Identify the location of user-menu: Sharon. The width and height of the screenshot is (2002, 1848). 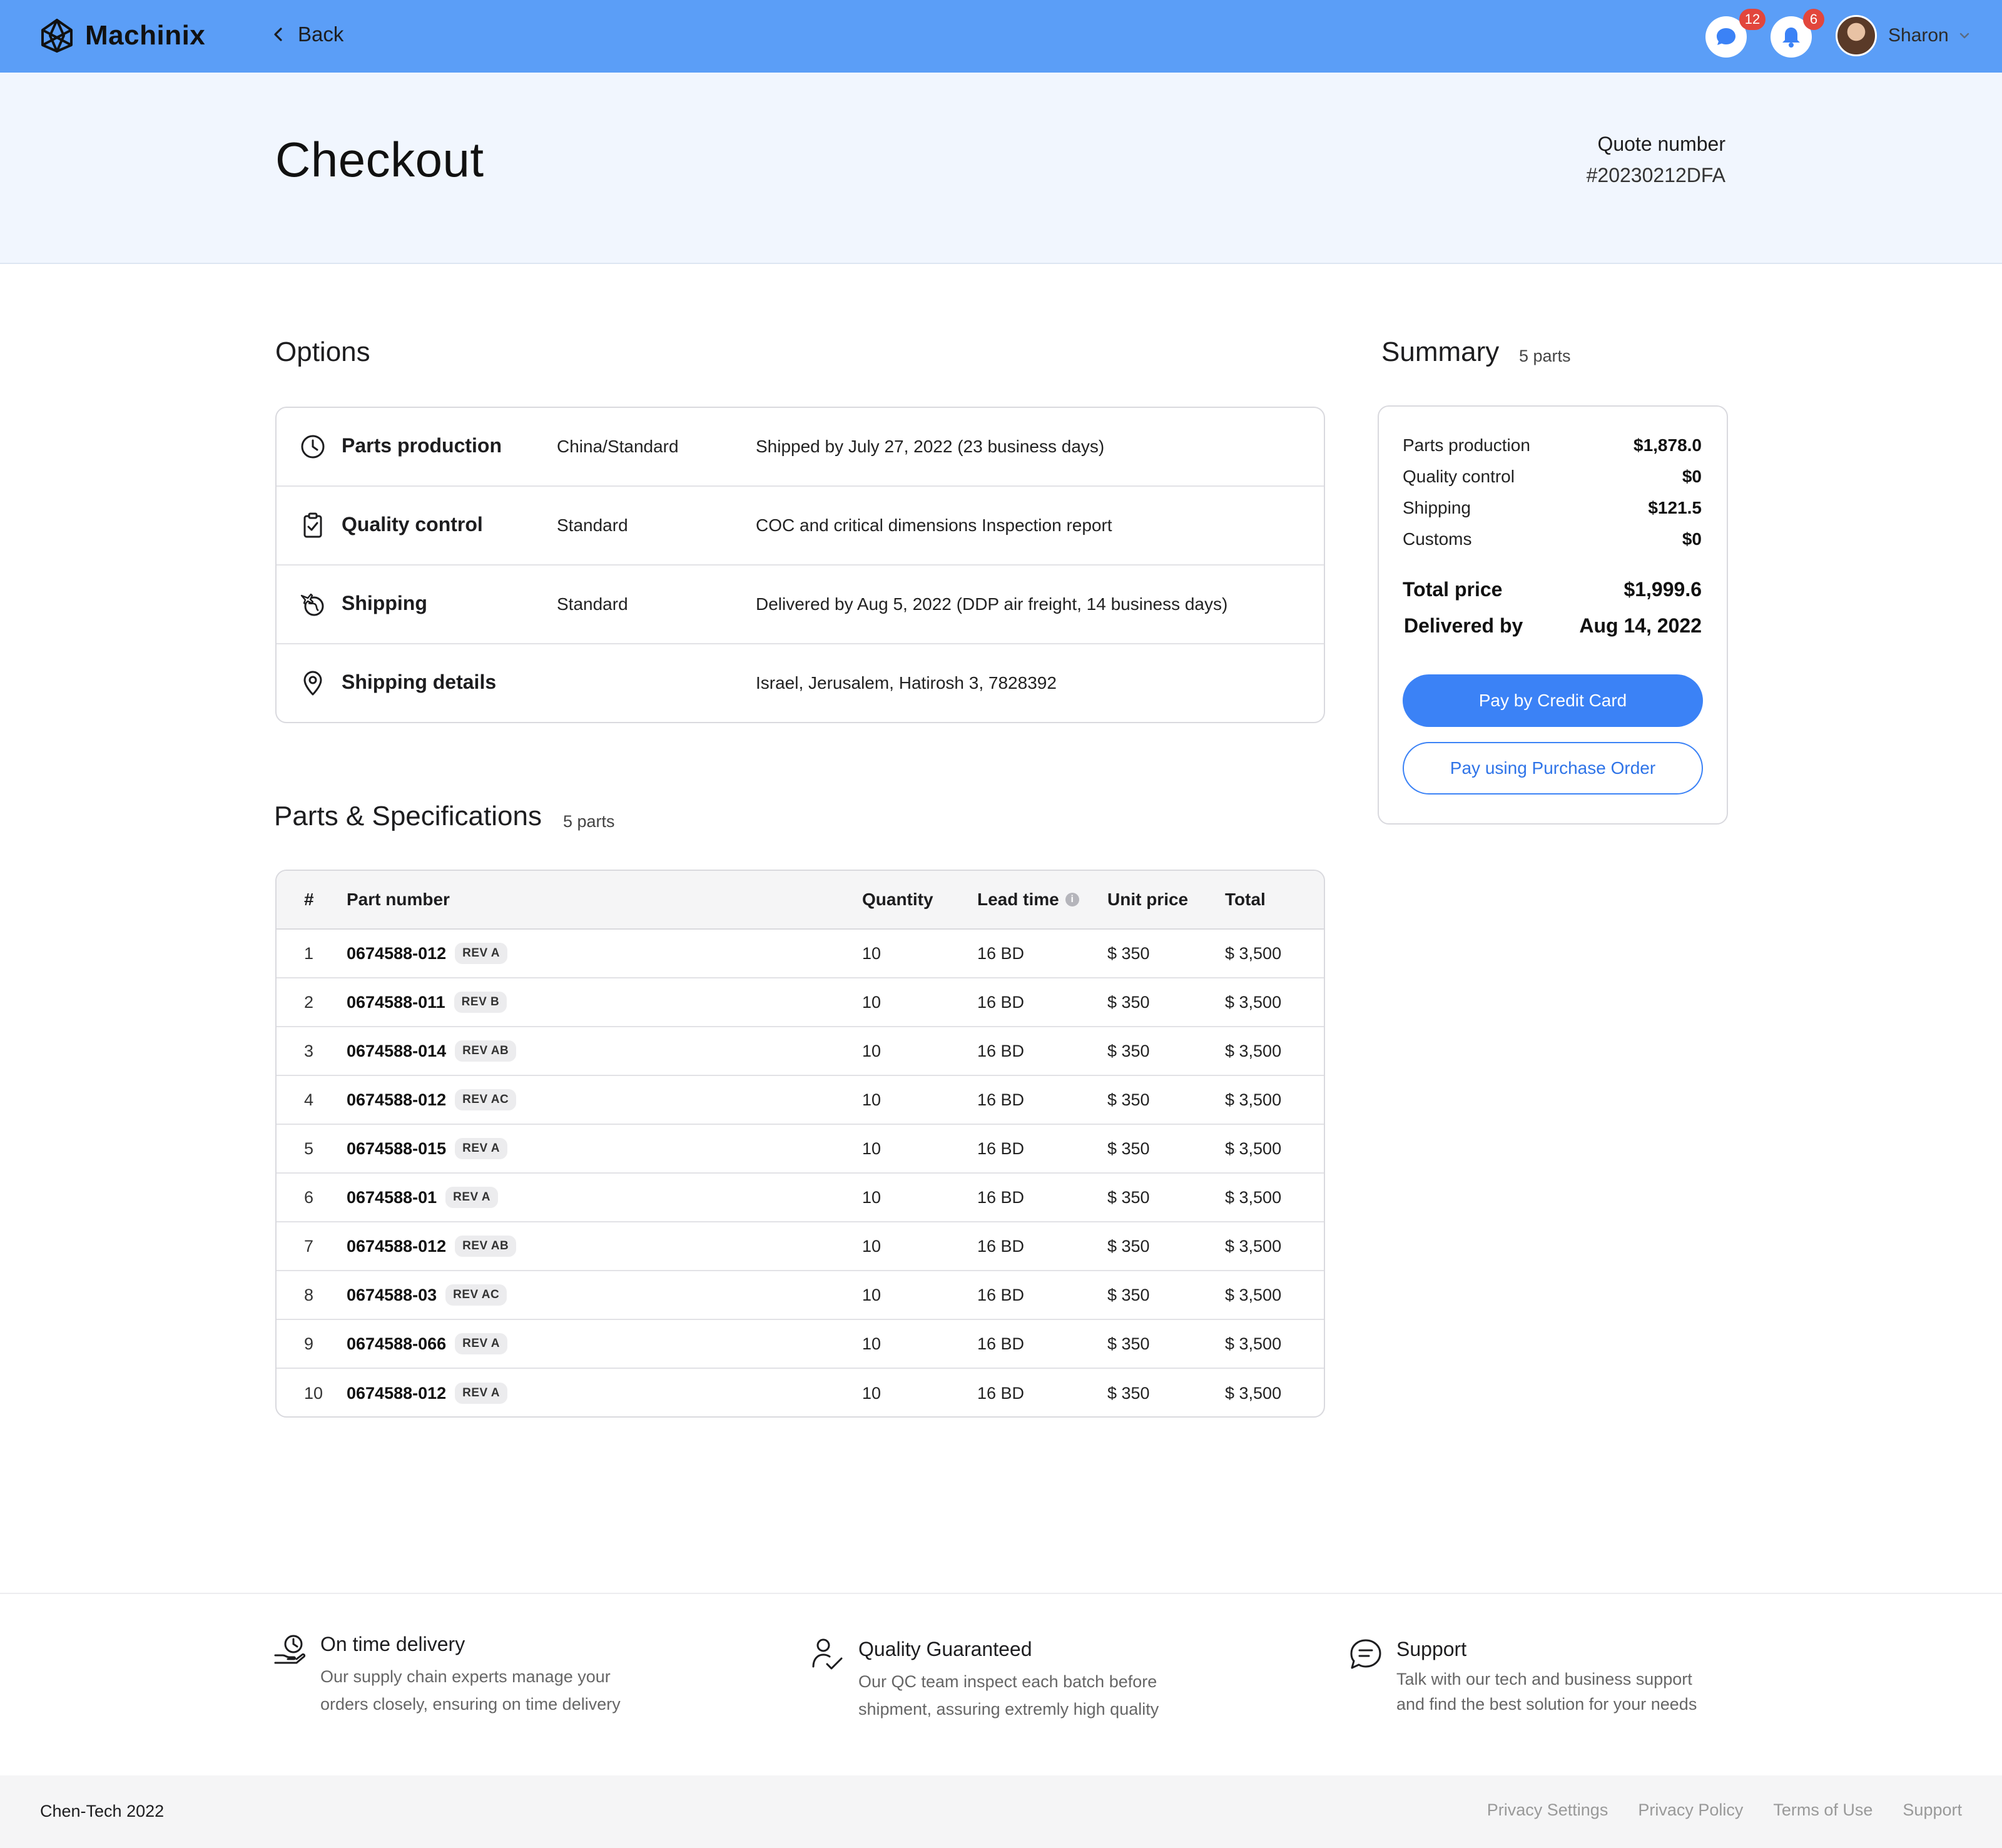
(1903, 35).